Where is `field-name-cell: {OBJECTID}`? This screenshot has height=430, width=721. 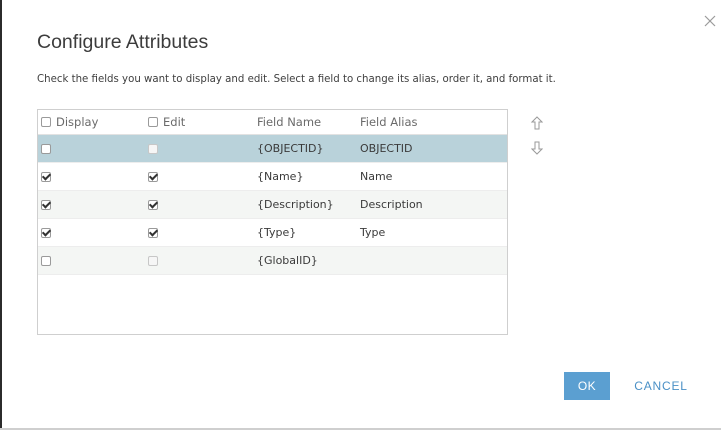
field-name-cell: {OBJECTID} is located at coordinates (290, 148).